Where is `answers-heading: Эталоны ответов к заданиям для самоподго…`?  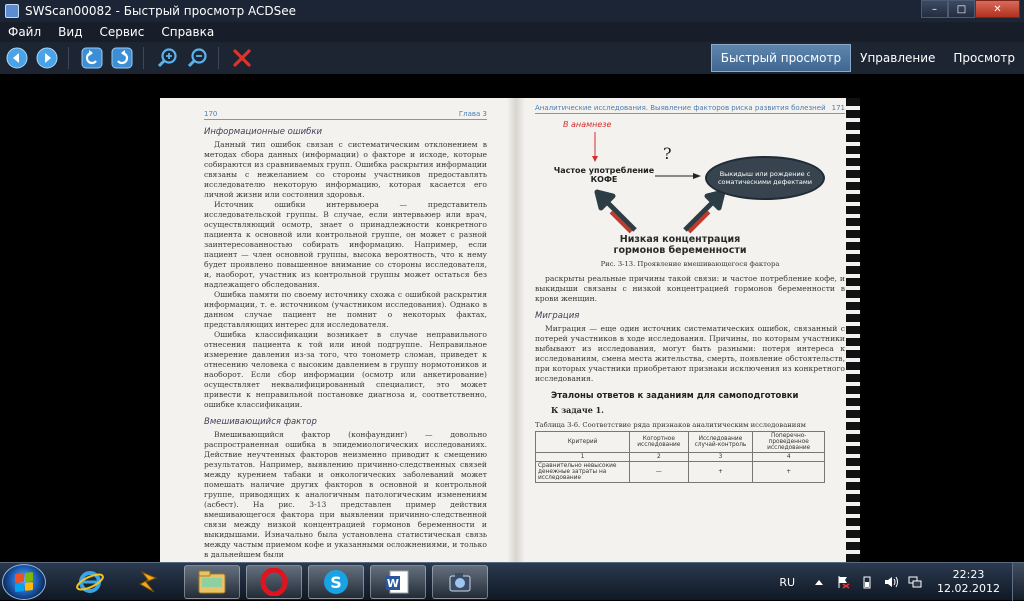
answers-heading: Эталоны ответов к заданиям для самоподго… is located at coordinates (675, 396).